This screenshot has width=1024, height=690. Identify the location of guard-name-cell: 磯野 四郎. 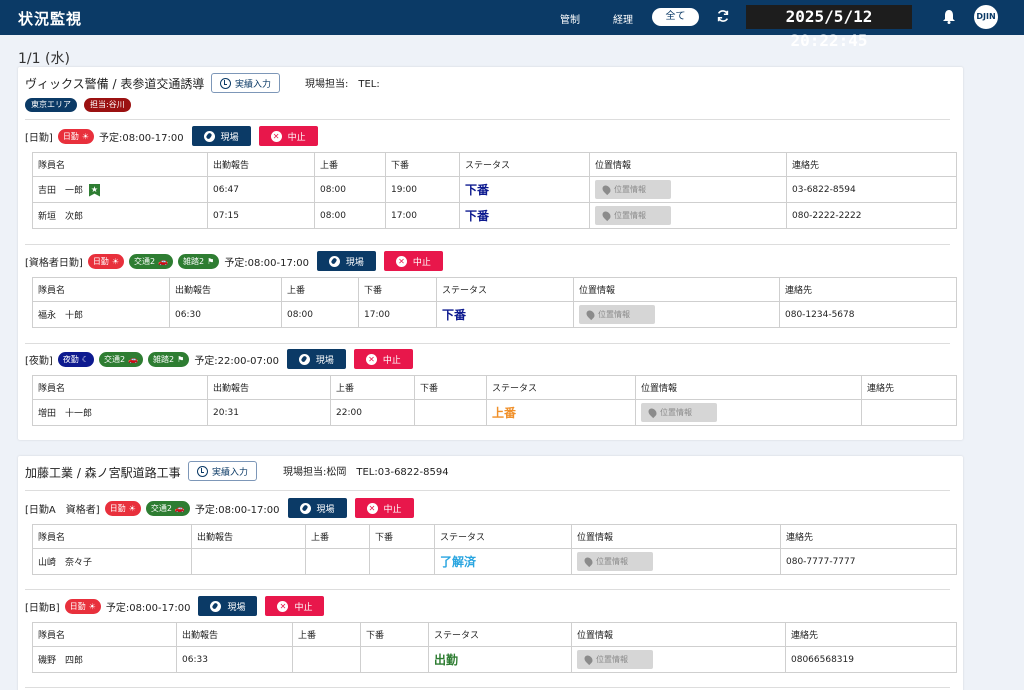
(104, 659).